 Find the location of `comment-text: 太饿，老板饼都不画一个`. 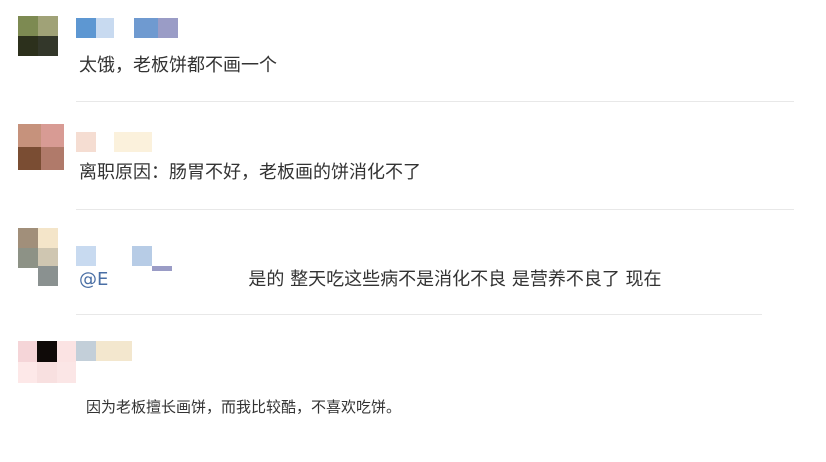

comment-text: 太饿，老板饼都不画一个 is located at coordinates (178, 65).